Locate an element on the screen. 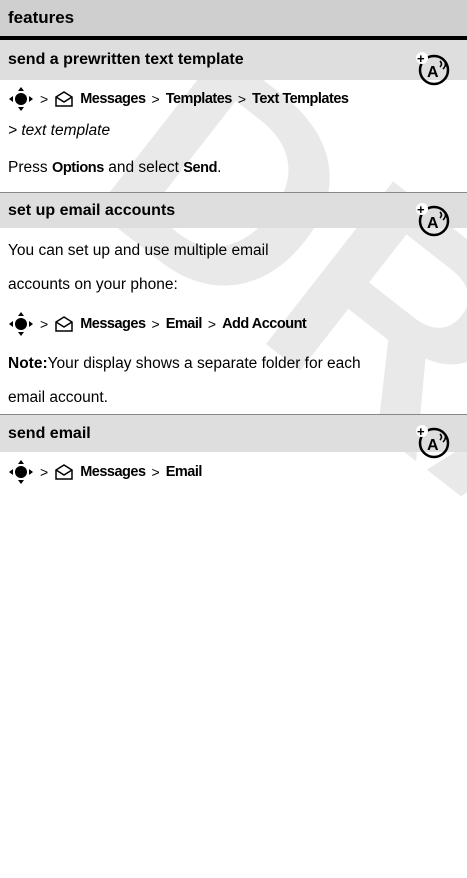  section-title-email-accounts: set up email accounts + A is located at coordinates (233, 214).